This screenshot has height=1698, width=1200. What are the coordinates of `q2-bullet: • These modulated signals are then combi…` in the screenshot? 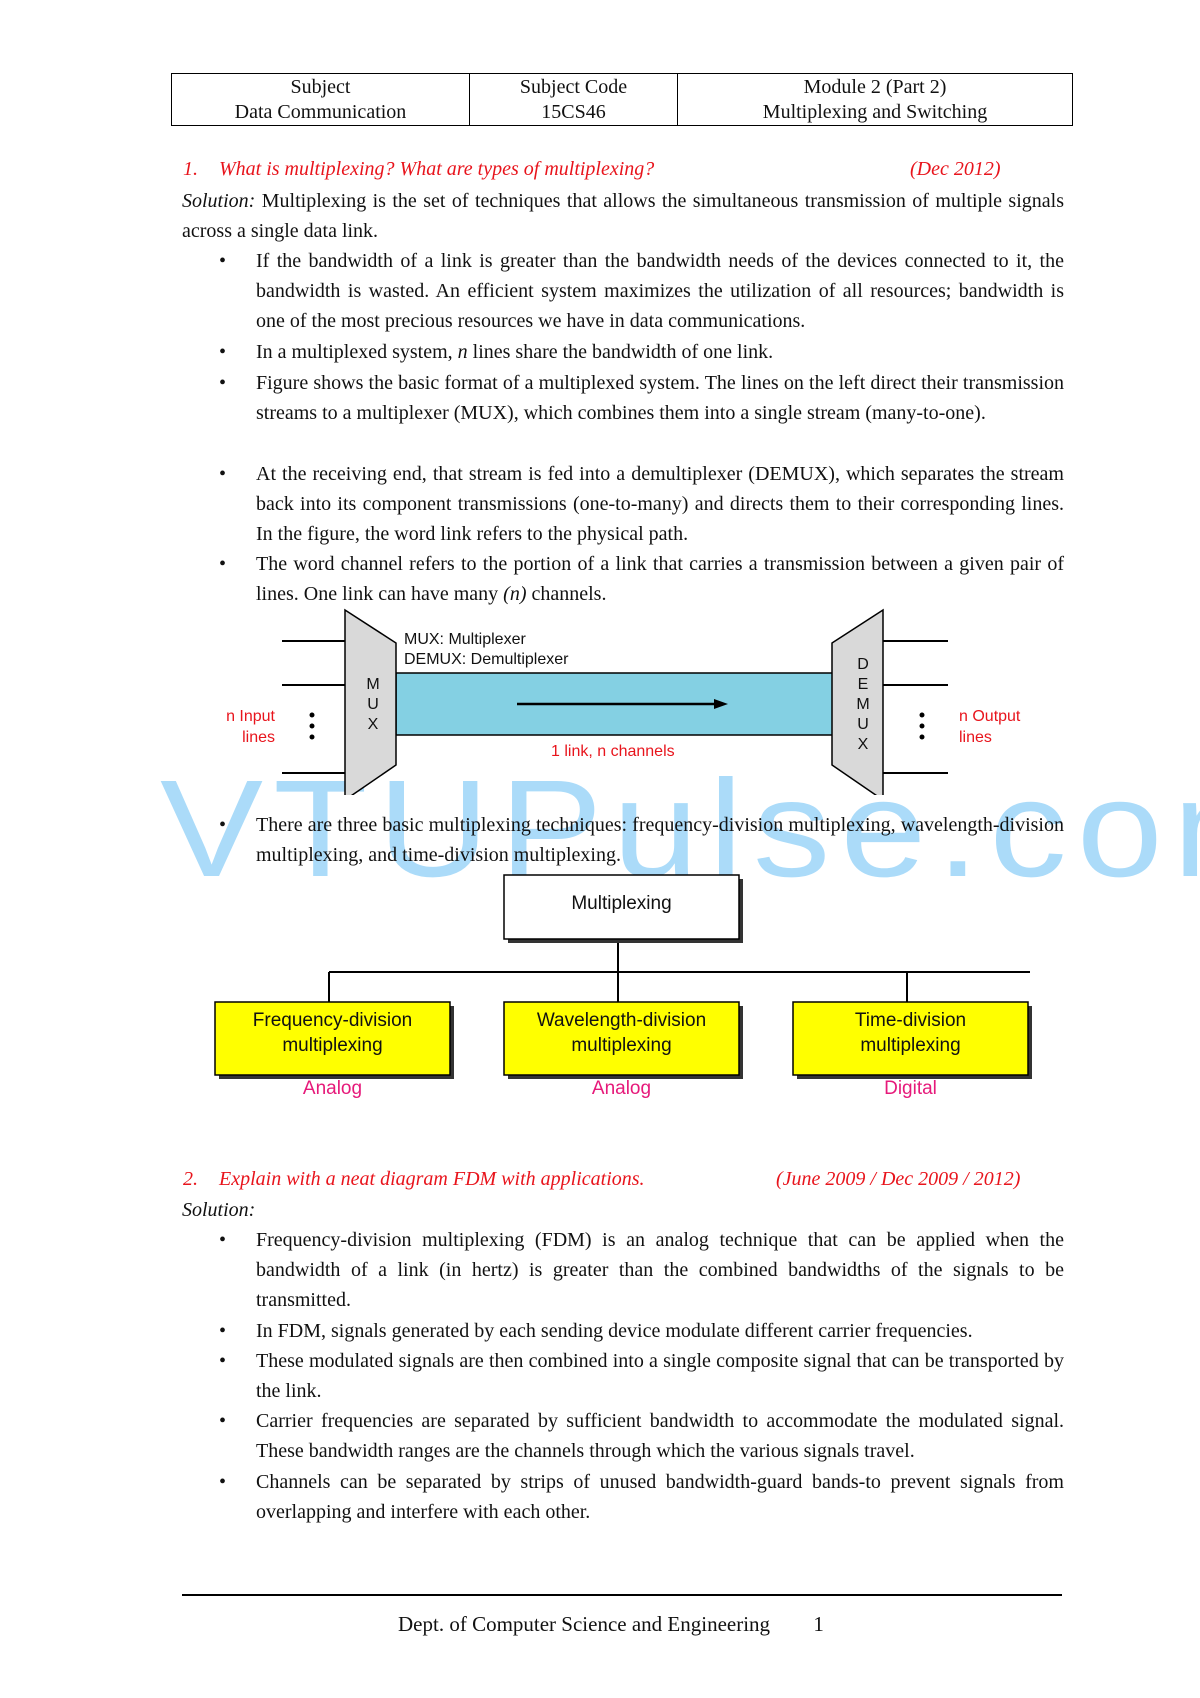 It's located at (641, 1376).